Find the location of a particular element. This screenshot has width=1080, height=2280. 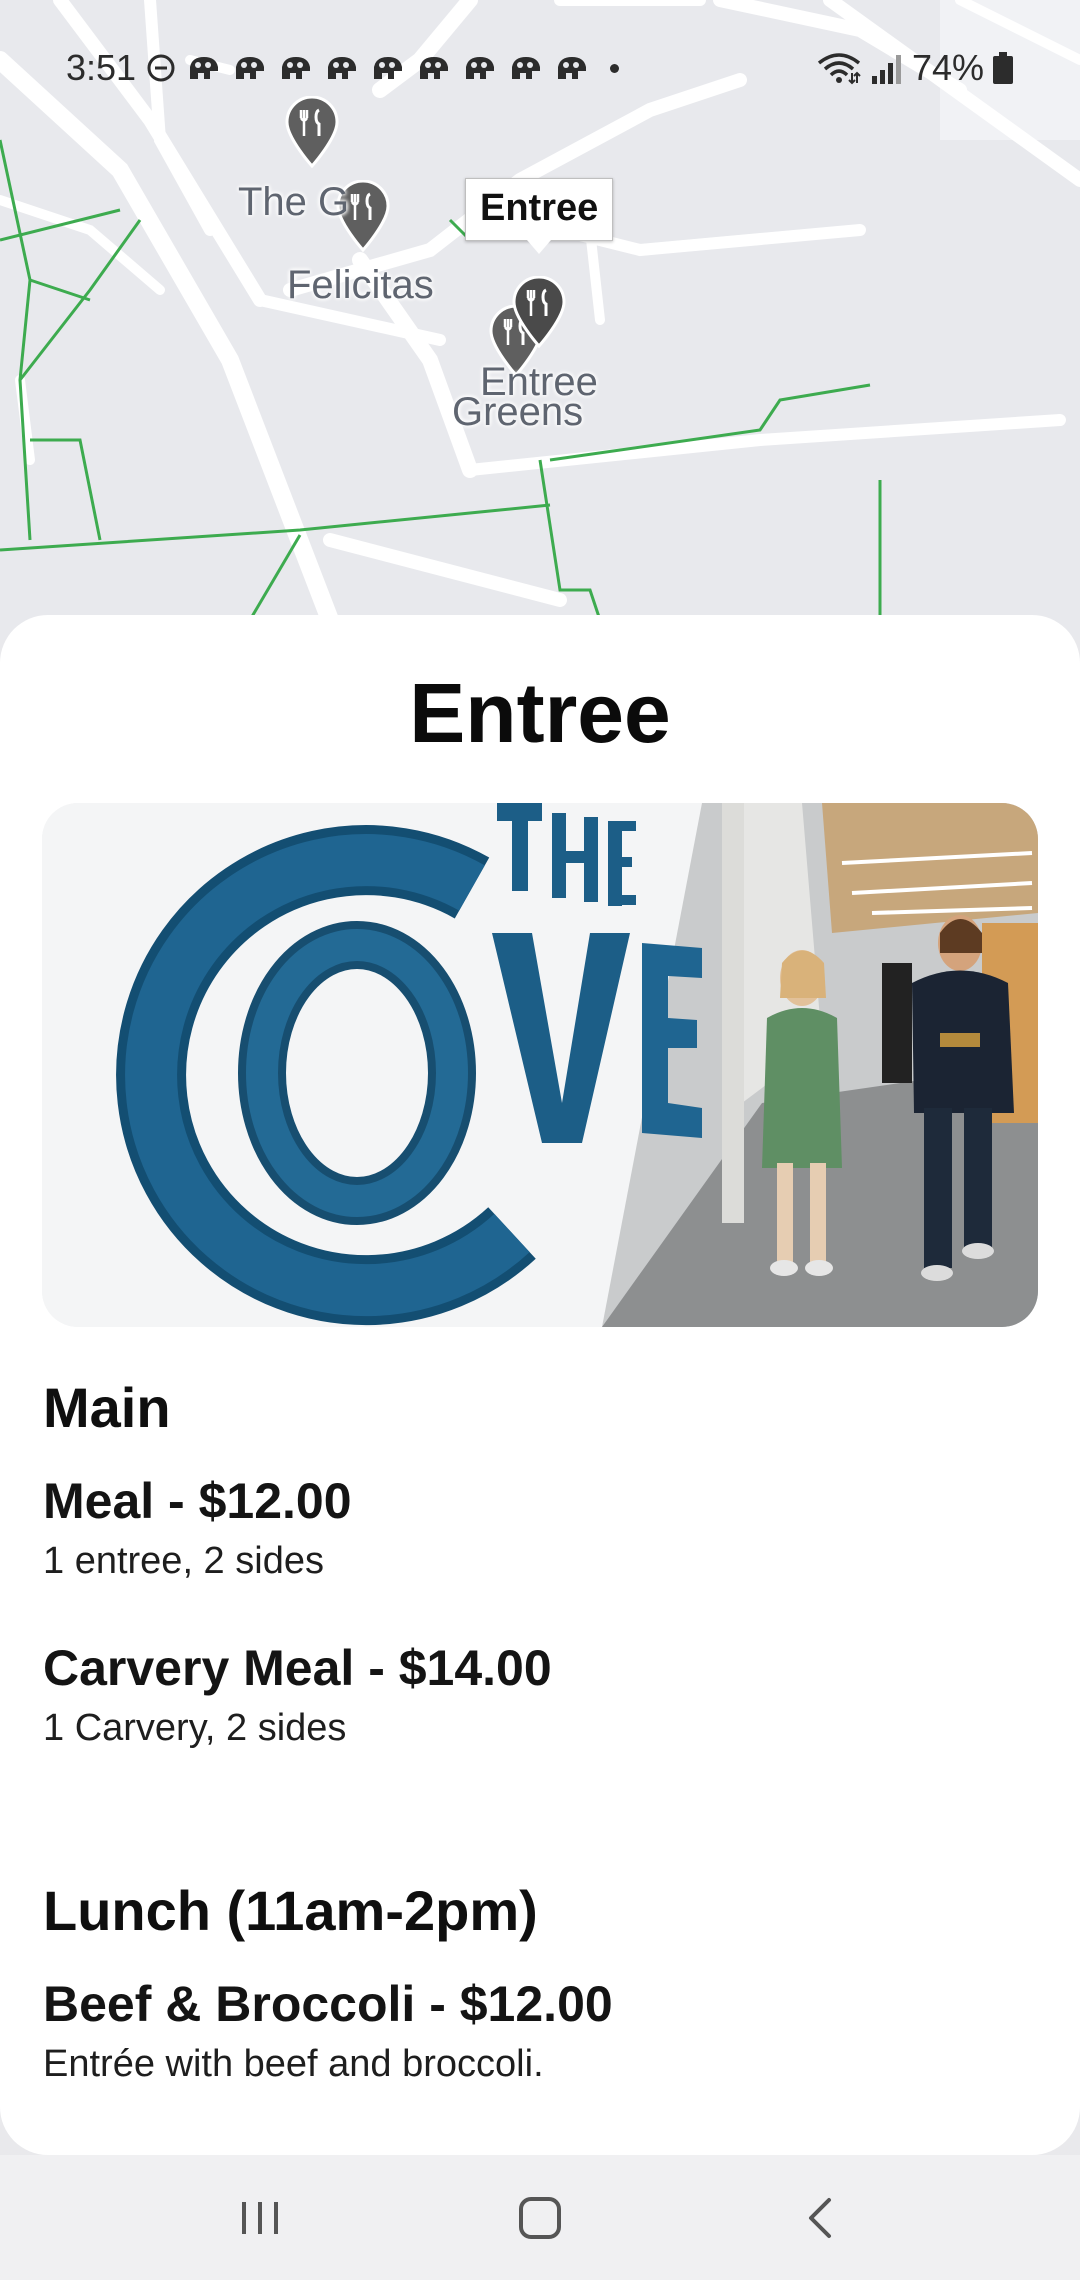

home-button is located at coordinates (540, 2218).